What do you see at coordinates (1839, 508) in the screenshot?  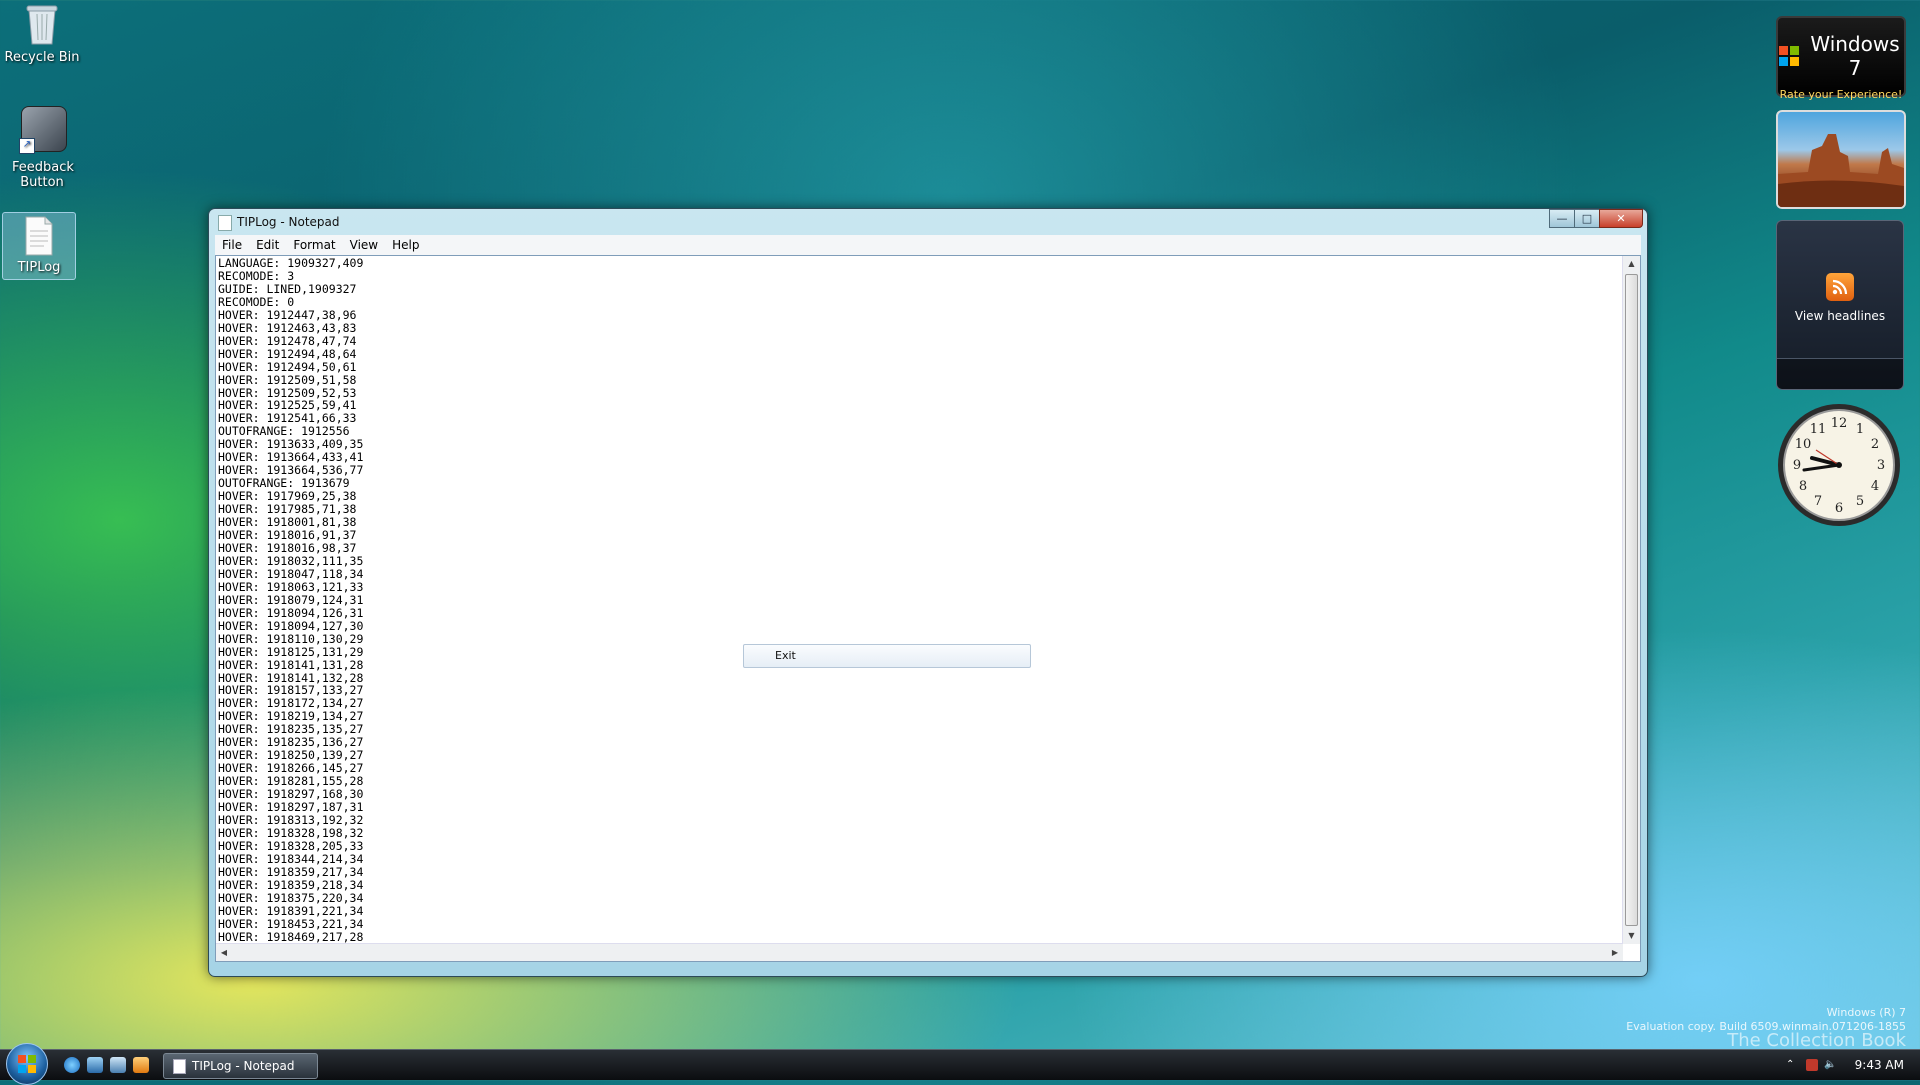 I see `svg-text: 6` at bounding box center [1839, 508].